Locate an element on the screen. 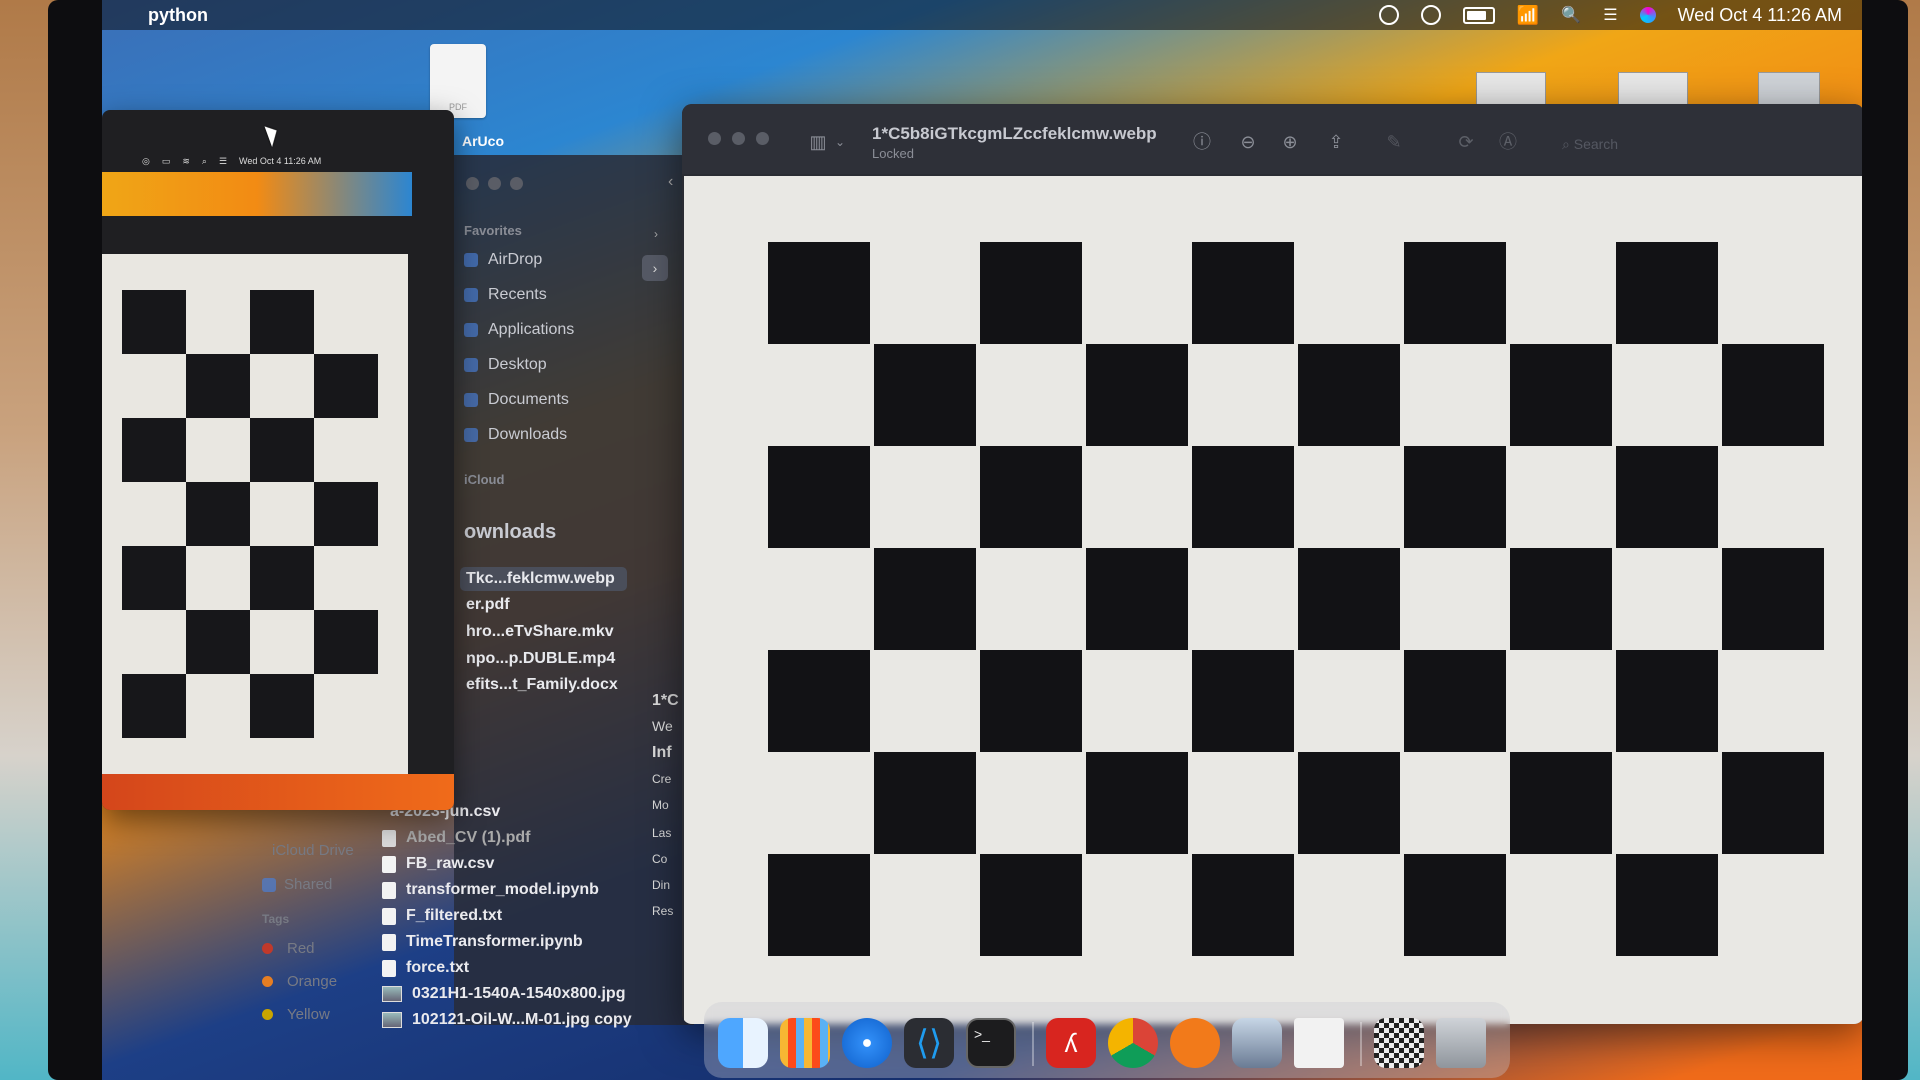 The height and width of the screenshot is (1080, 1920). active-app-name: python is located at coordinates (178, 15).